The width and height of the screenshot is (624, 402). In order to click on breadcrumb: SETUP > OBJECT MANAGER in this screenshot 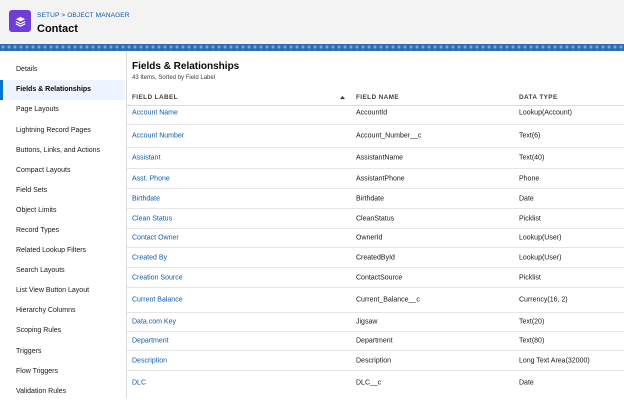, I will do `click(83, 15)`.